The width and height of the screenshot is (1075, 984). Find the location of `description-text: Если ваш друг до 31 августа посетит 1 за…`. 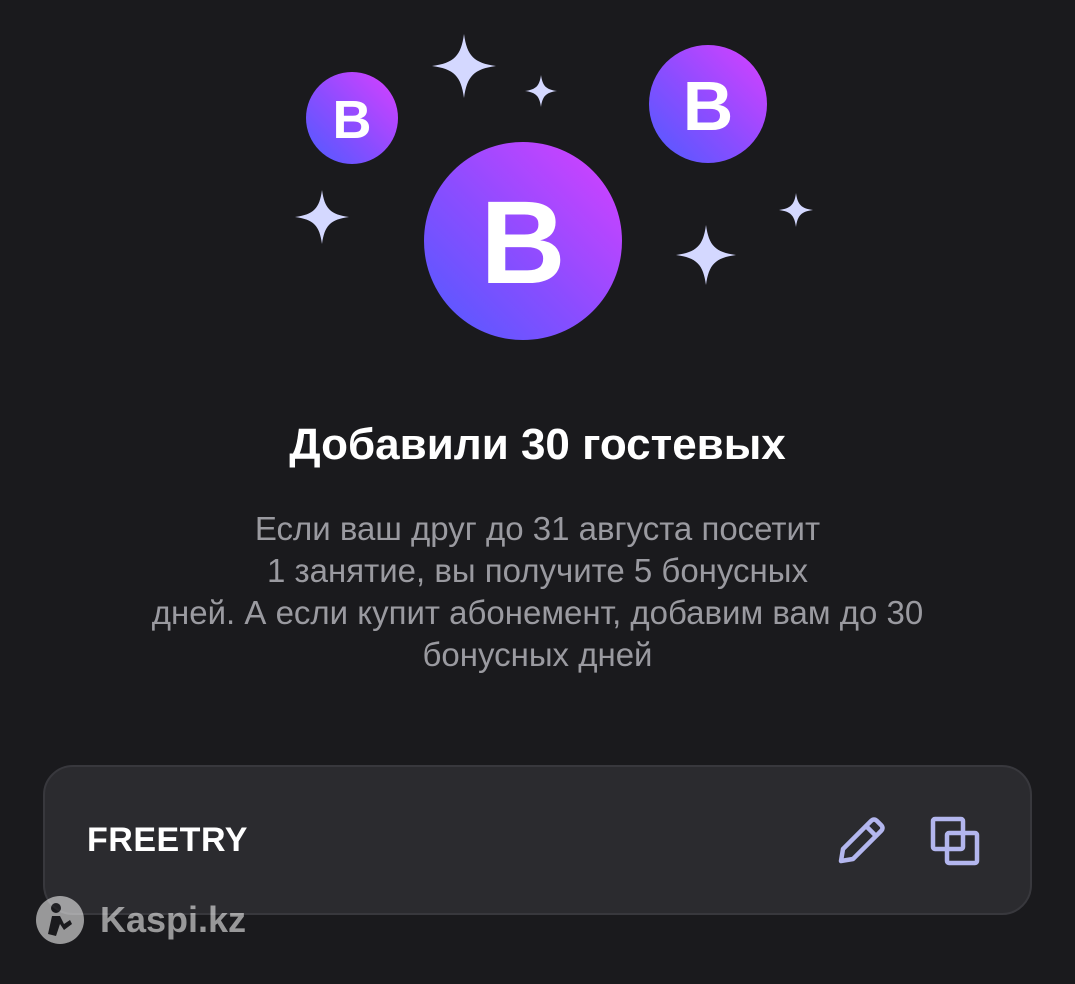

description-text: Если ваш друг до 31 августа посетит 1 за… is located at coordinates (537, 592).